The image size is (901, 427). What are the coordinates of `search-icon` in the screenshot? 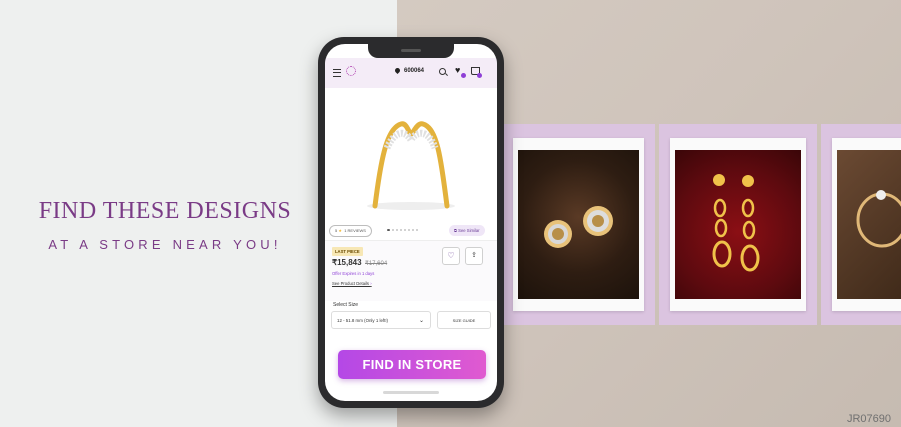 It's located at (442, 71).